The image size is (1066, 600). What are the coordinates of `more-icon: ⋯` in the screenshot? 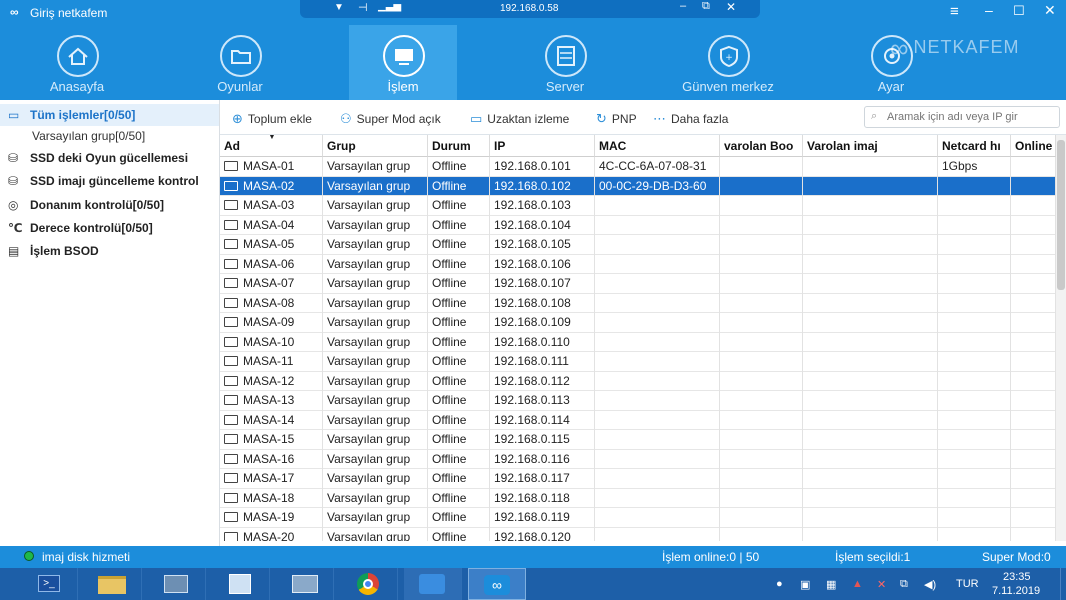 It's located at (659, 118).